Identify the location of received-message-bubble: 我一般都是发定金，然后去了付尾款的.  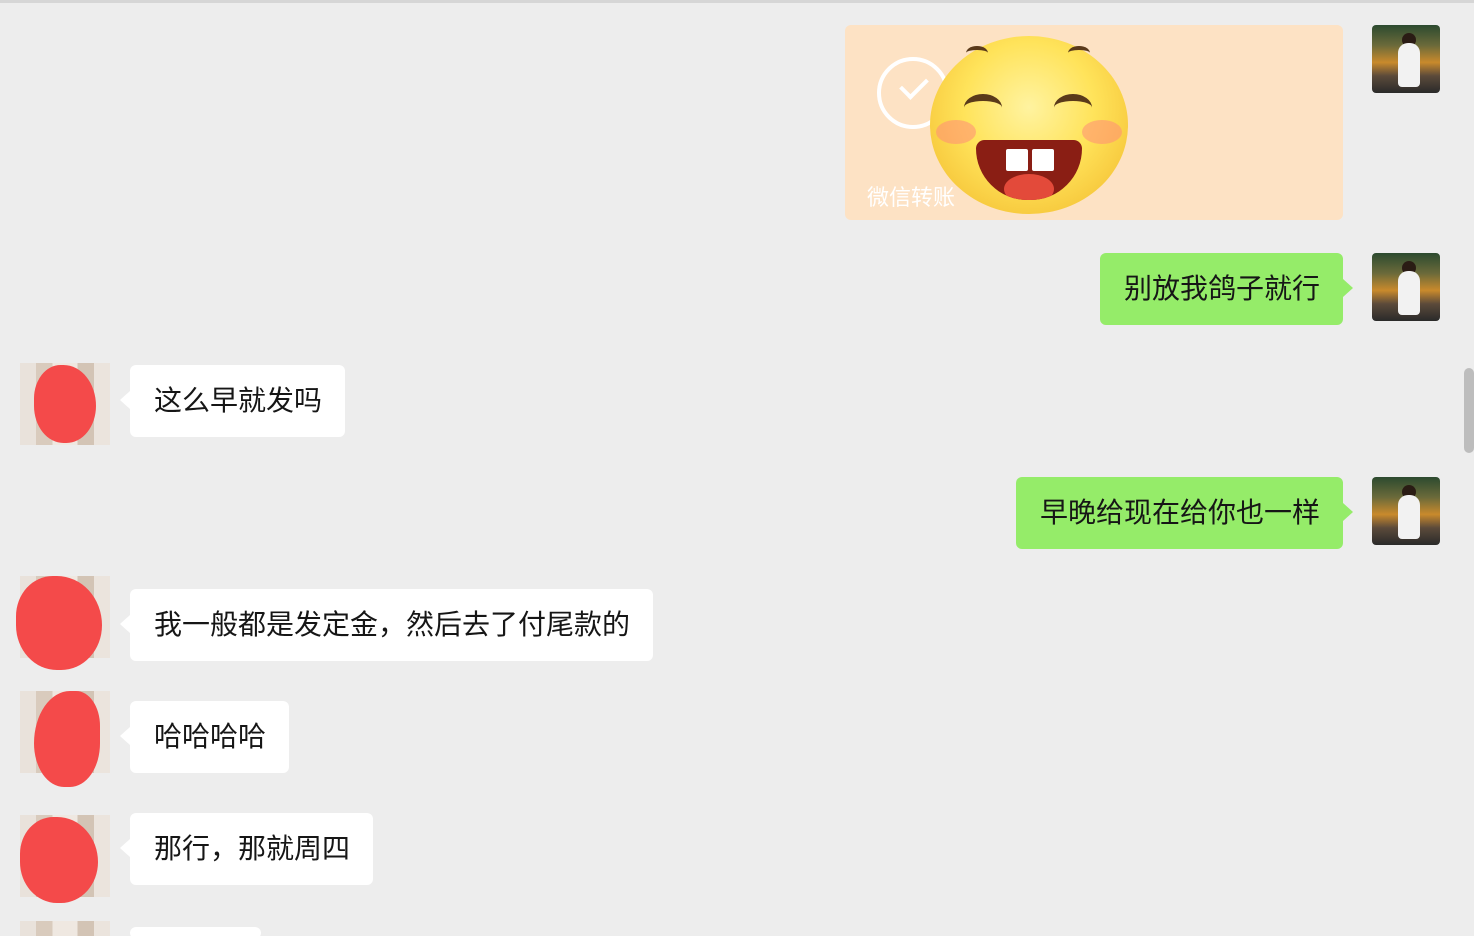
(386, 625).